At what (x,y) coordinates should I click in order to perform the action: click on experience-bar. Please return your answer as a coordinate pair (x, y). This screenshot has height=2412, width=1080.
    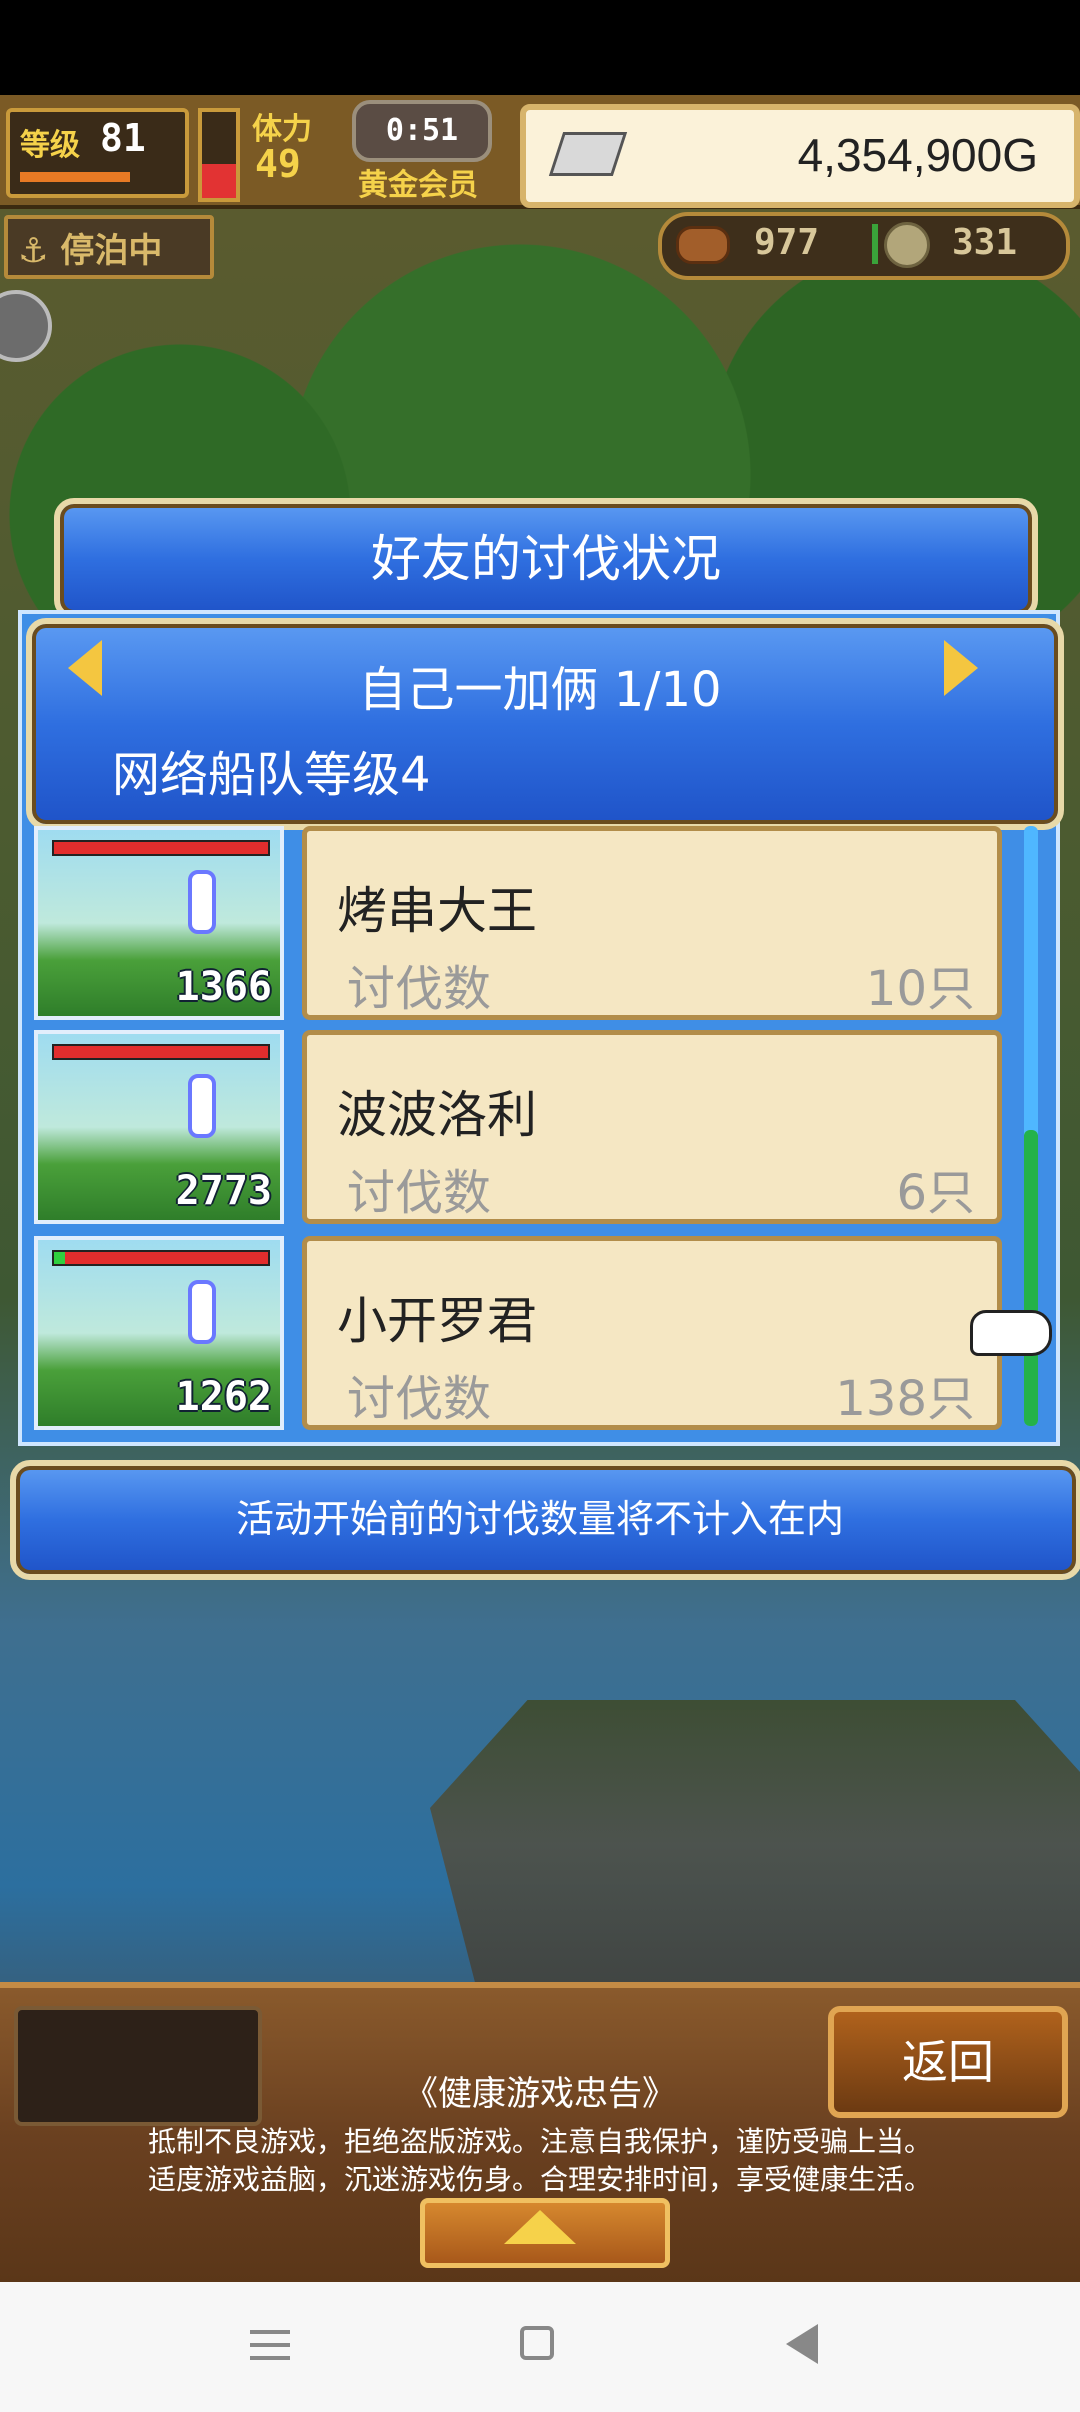
    Looking at the image, I should click on (75, 177).